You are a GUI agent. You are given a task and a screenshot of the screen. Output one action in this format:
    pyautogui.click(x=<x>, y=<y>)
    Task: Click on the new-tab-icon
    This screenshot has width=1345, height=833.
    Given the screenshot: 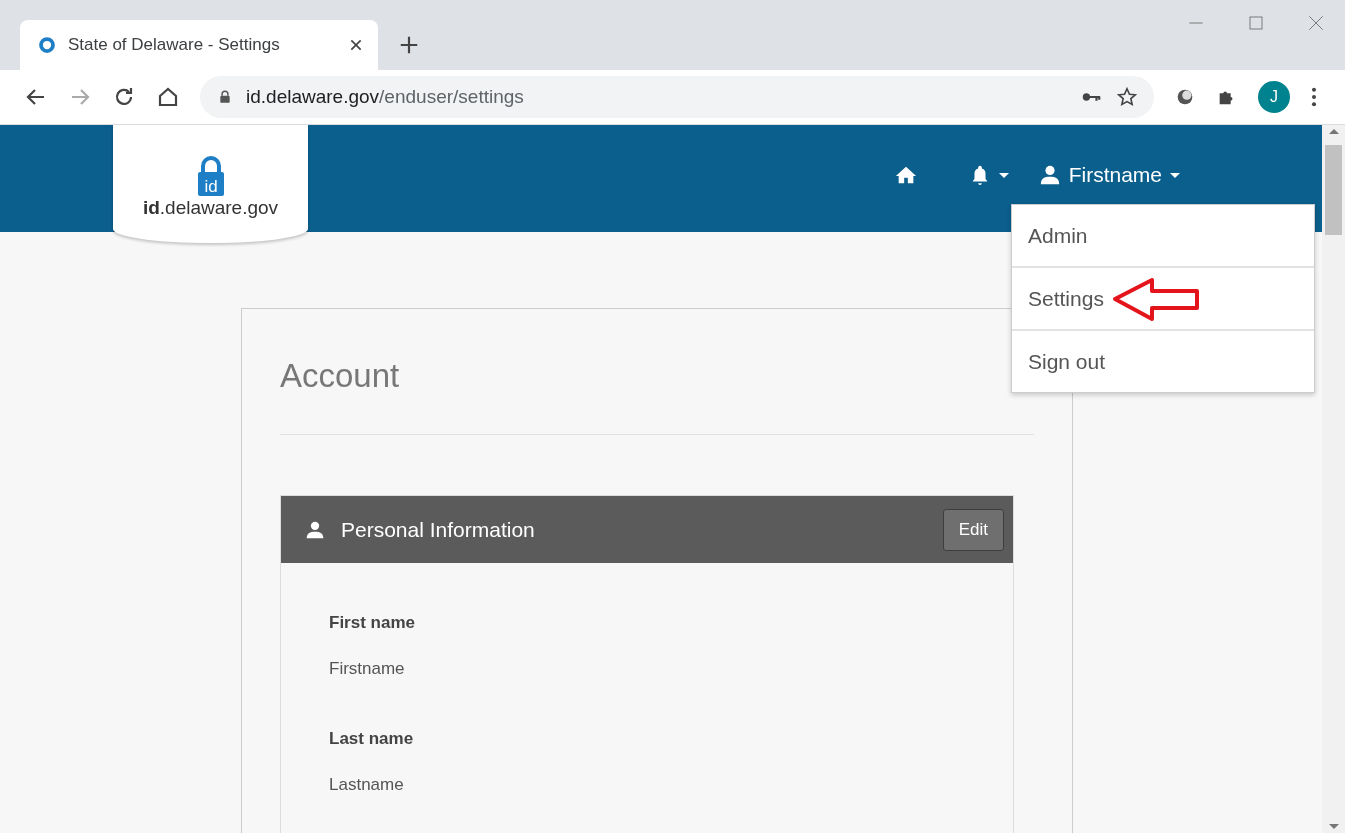 What is the action you would take?
    pyautogui.click(x=409, y=45)
    